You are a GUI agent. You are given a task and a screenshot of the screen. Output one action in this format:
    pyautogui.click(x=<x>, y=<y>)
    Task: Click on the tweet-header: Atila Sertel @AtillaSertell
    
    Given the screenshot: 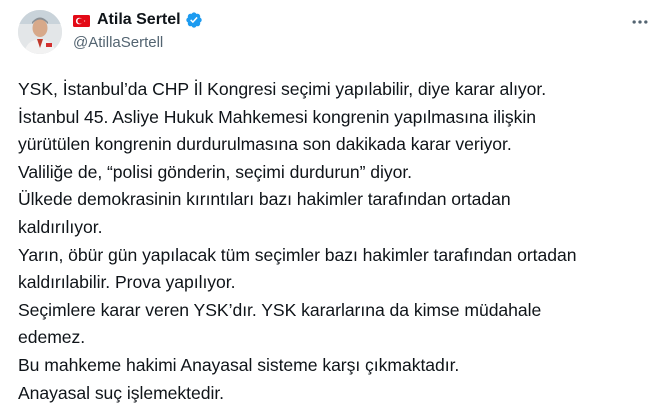 What is the action you would take?
    pyautogui.click(x=138, y=30)
    